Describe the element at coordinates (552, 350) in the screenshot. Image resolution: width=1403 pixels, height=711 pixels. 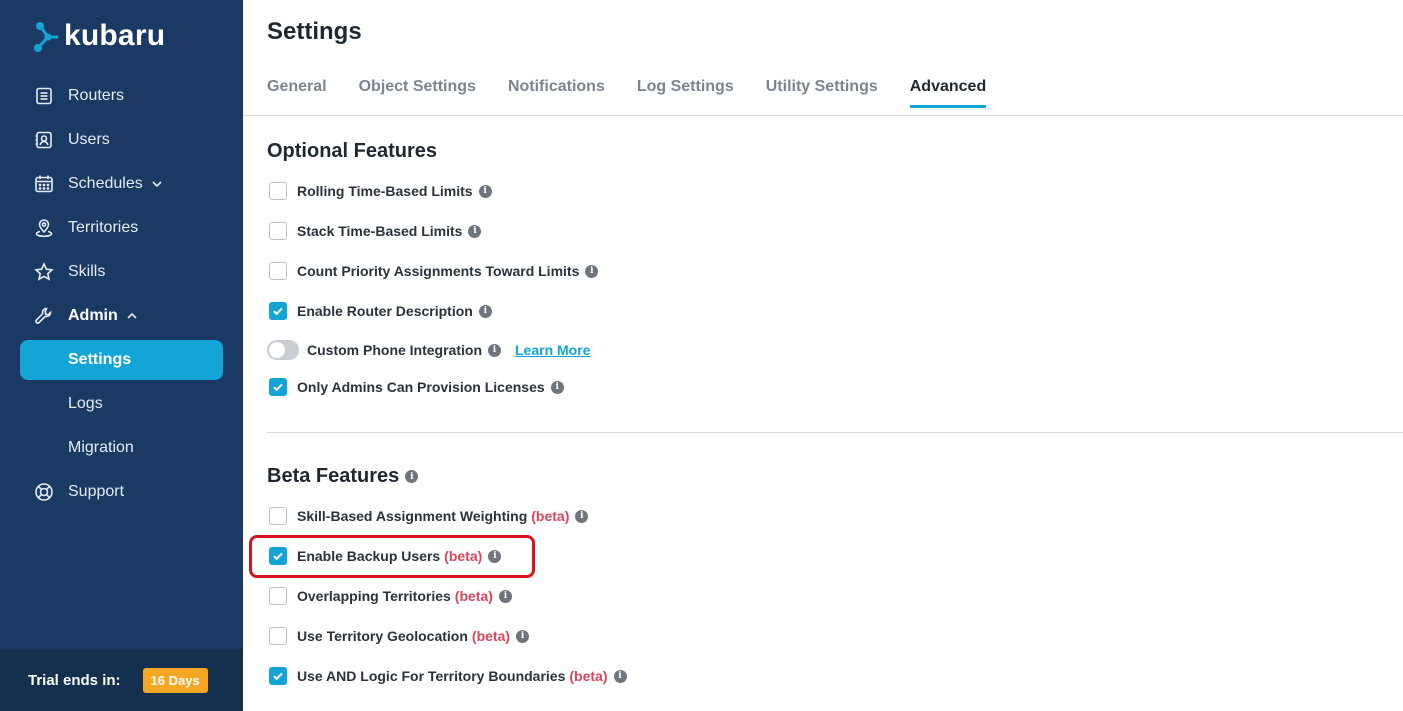
I see `learn-more-link: Learn More` at that location.